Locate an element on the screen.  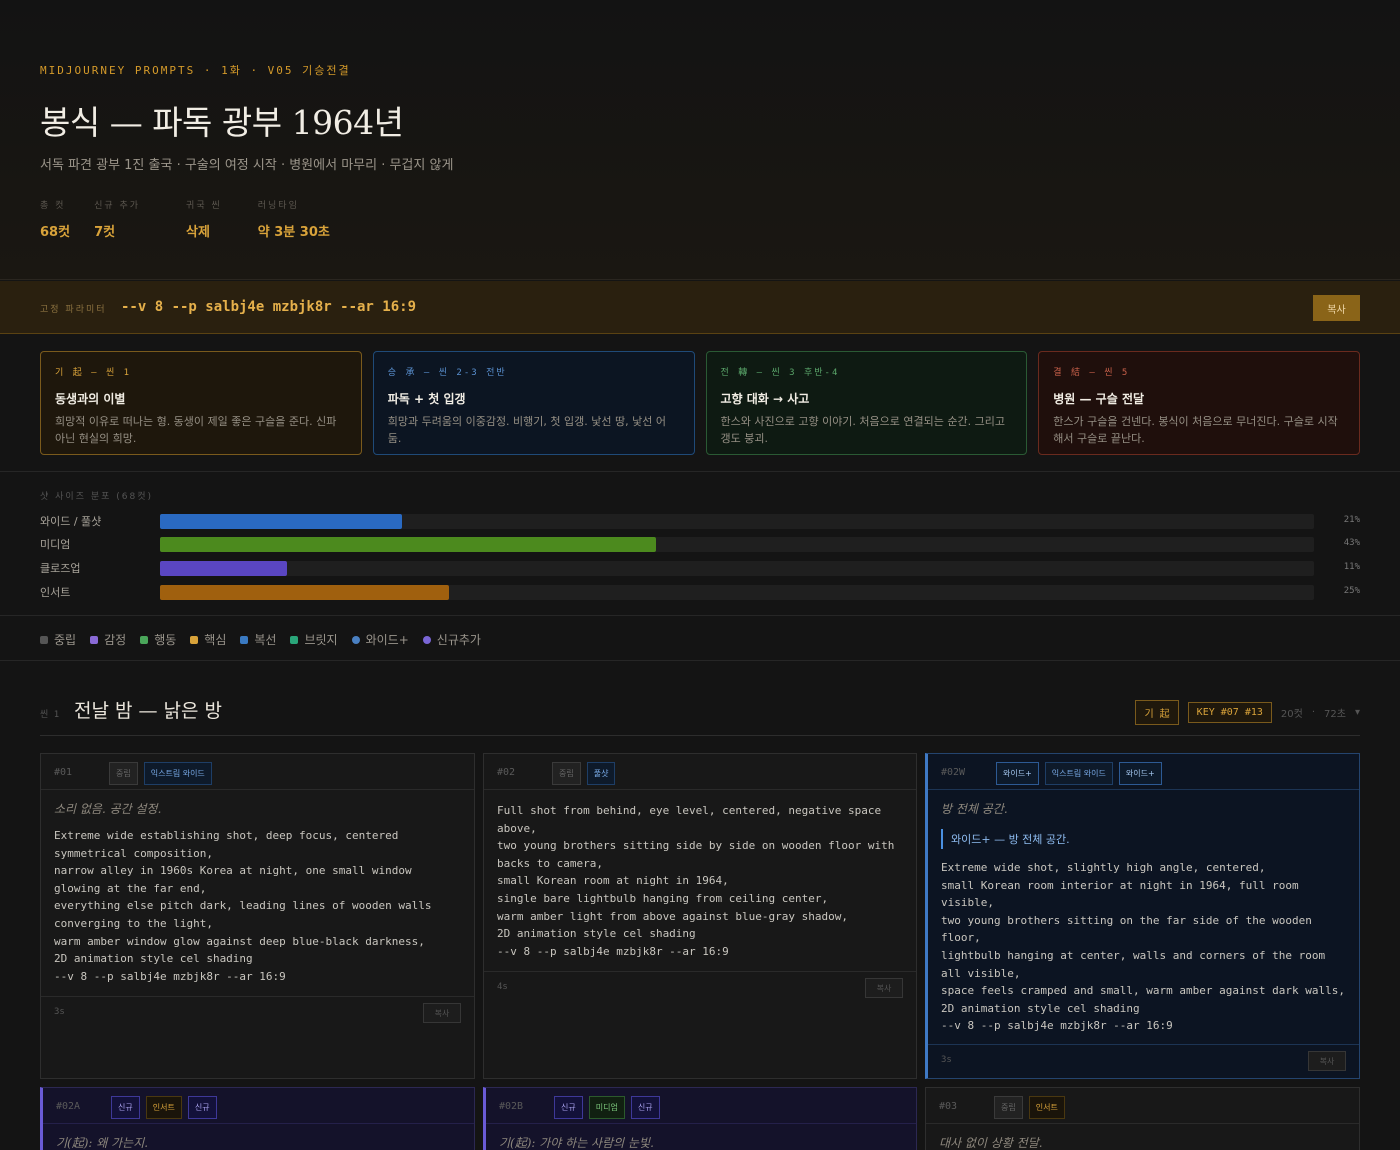
shot-id: #03 is located at coordinates (948, 1106).